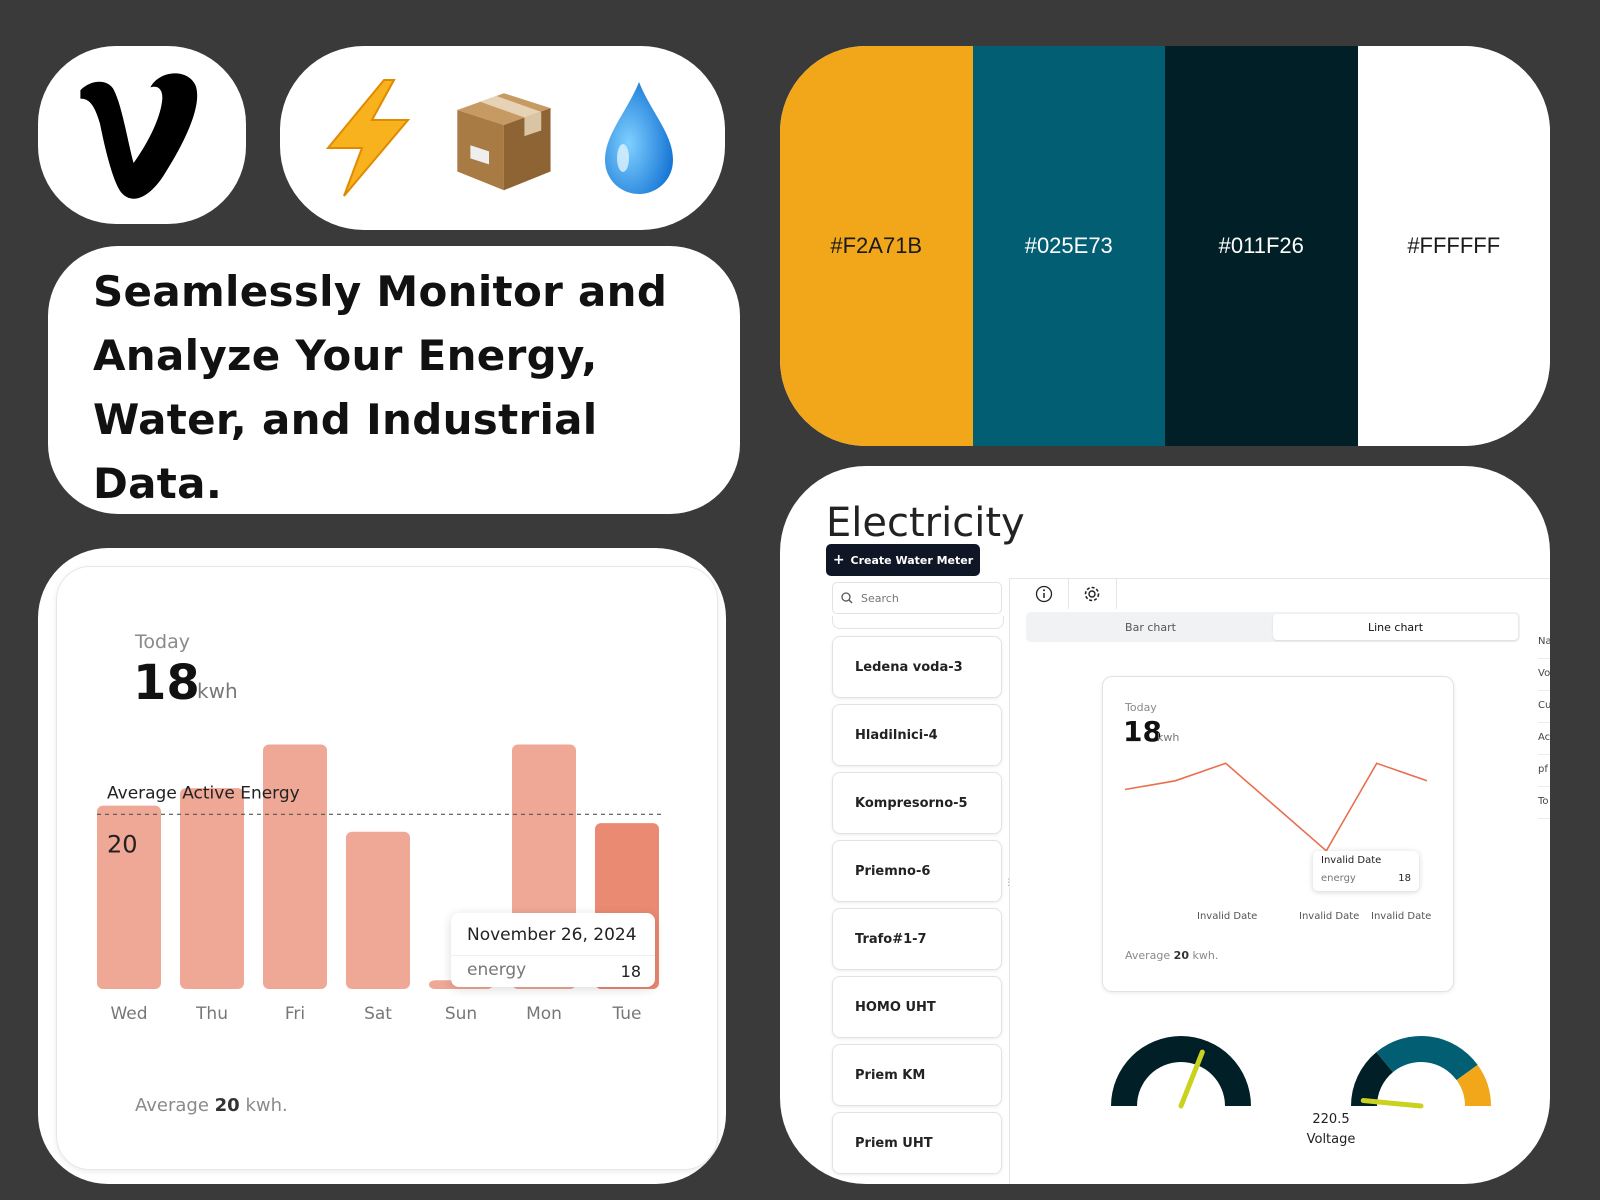 Image resolution: width=1600 pixels, height=1200 pixels. Describe the element at coordinates (847, 598) in the screenshot. I see `search-icon` at that location.